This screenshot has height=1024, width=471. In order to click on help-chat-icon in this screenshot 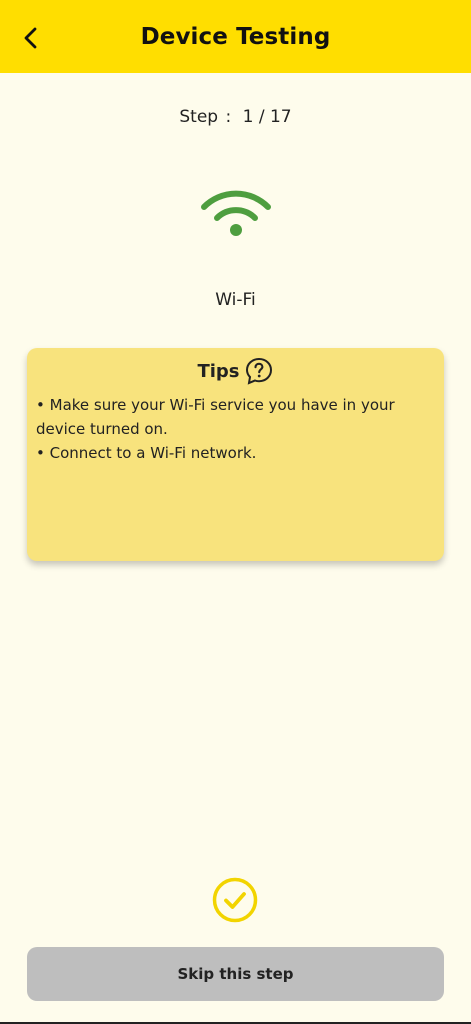, I will do `click(258, 371)`.